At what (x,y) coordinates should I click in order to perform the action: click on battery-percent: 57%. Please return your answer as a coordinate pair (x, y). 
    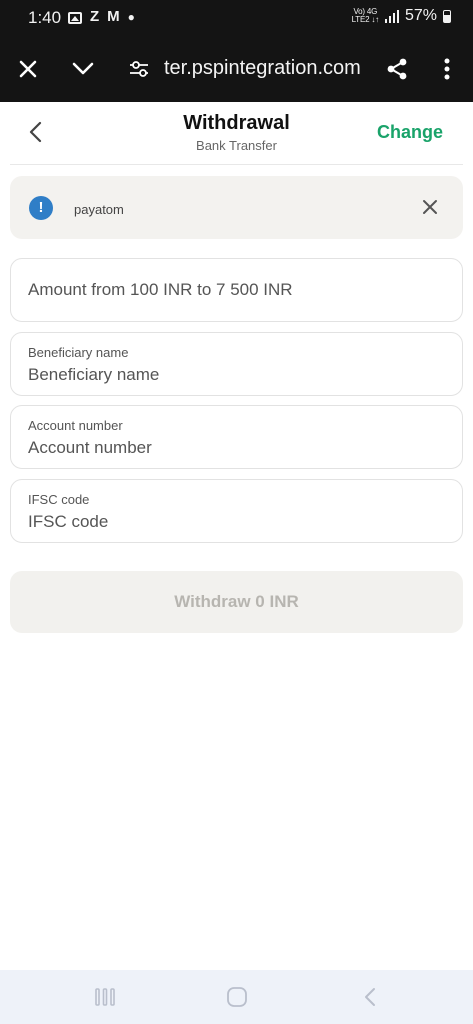
    Looking at the image, I should click on (420, 15).